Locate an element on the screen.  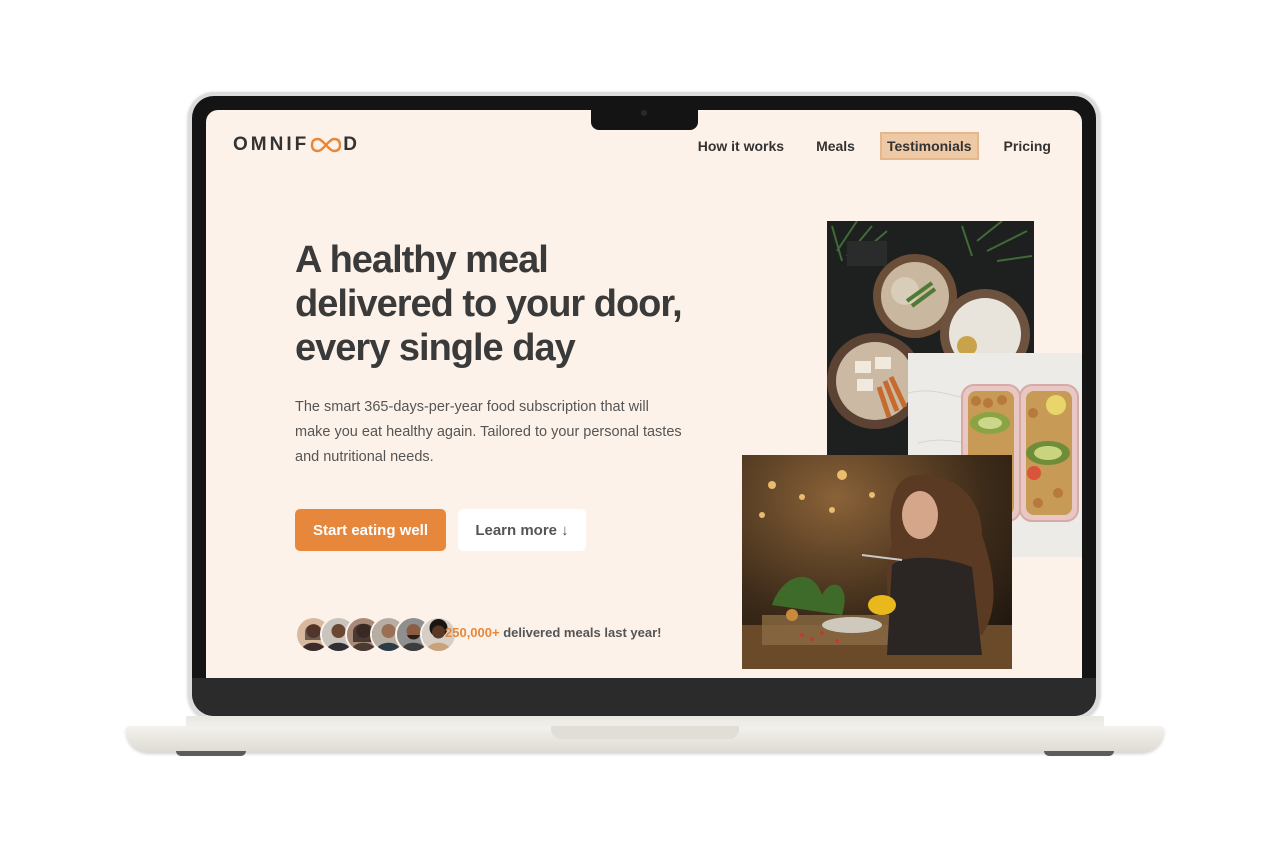
meals-count-text: delivered meals last year! is located at coordinates (580, 632).